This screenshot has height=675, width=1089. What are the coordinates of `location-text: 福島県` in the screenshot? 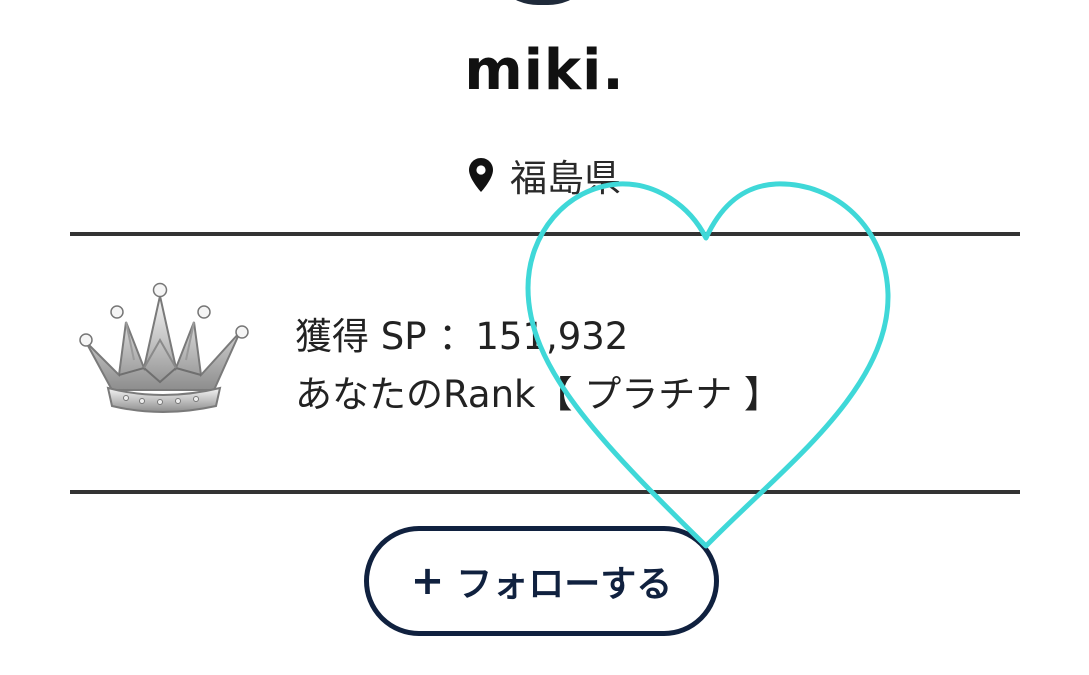 It's located at (565, 178).